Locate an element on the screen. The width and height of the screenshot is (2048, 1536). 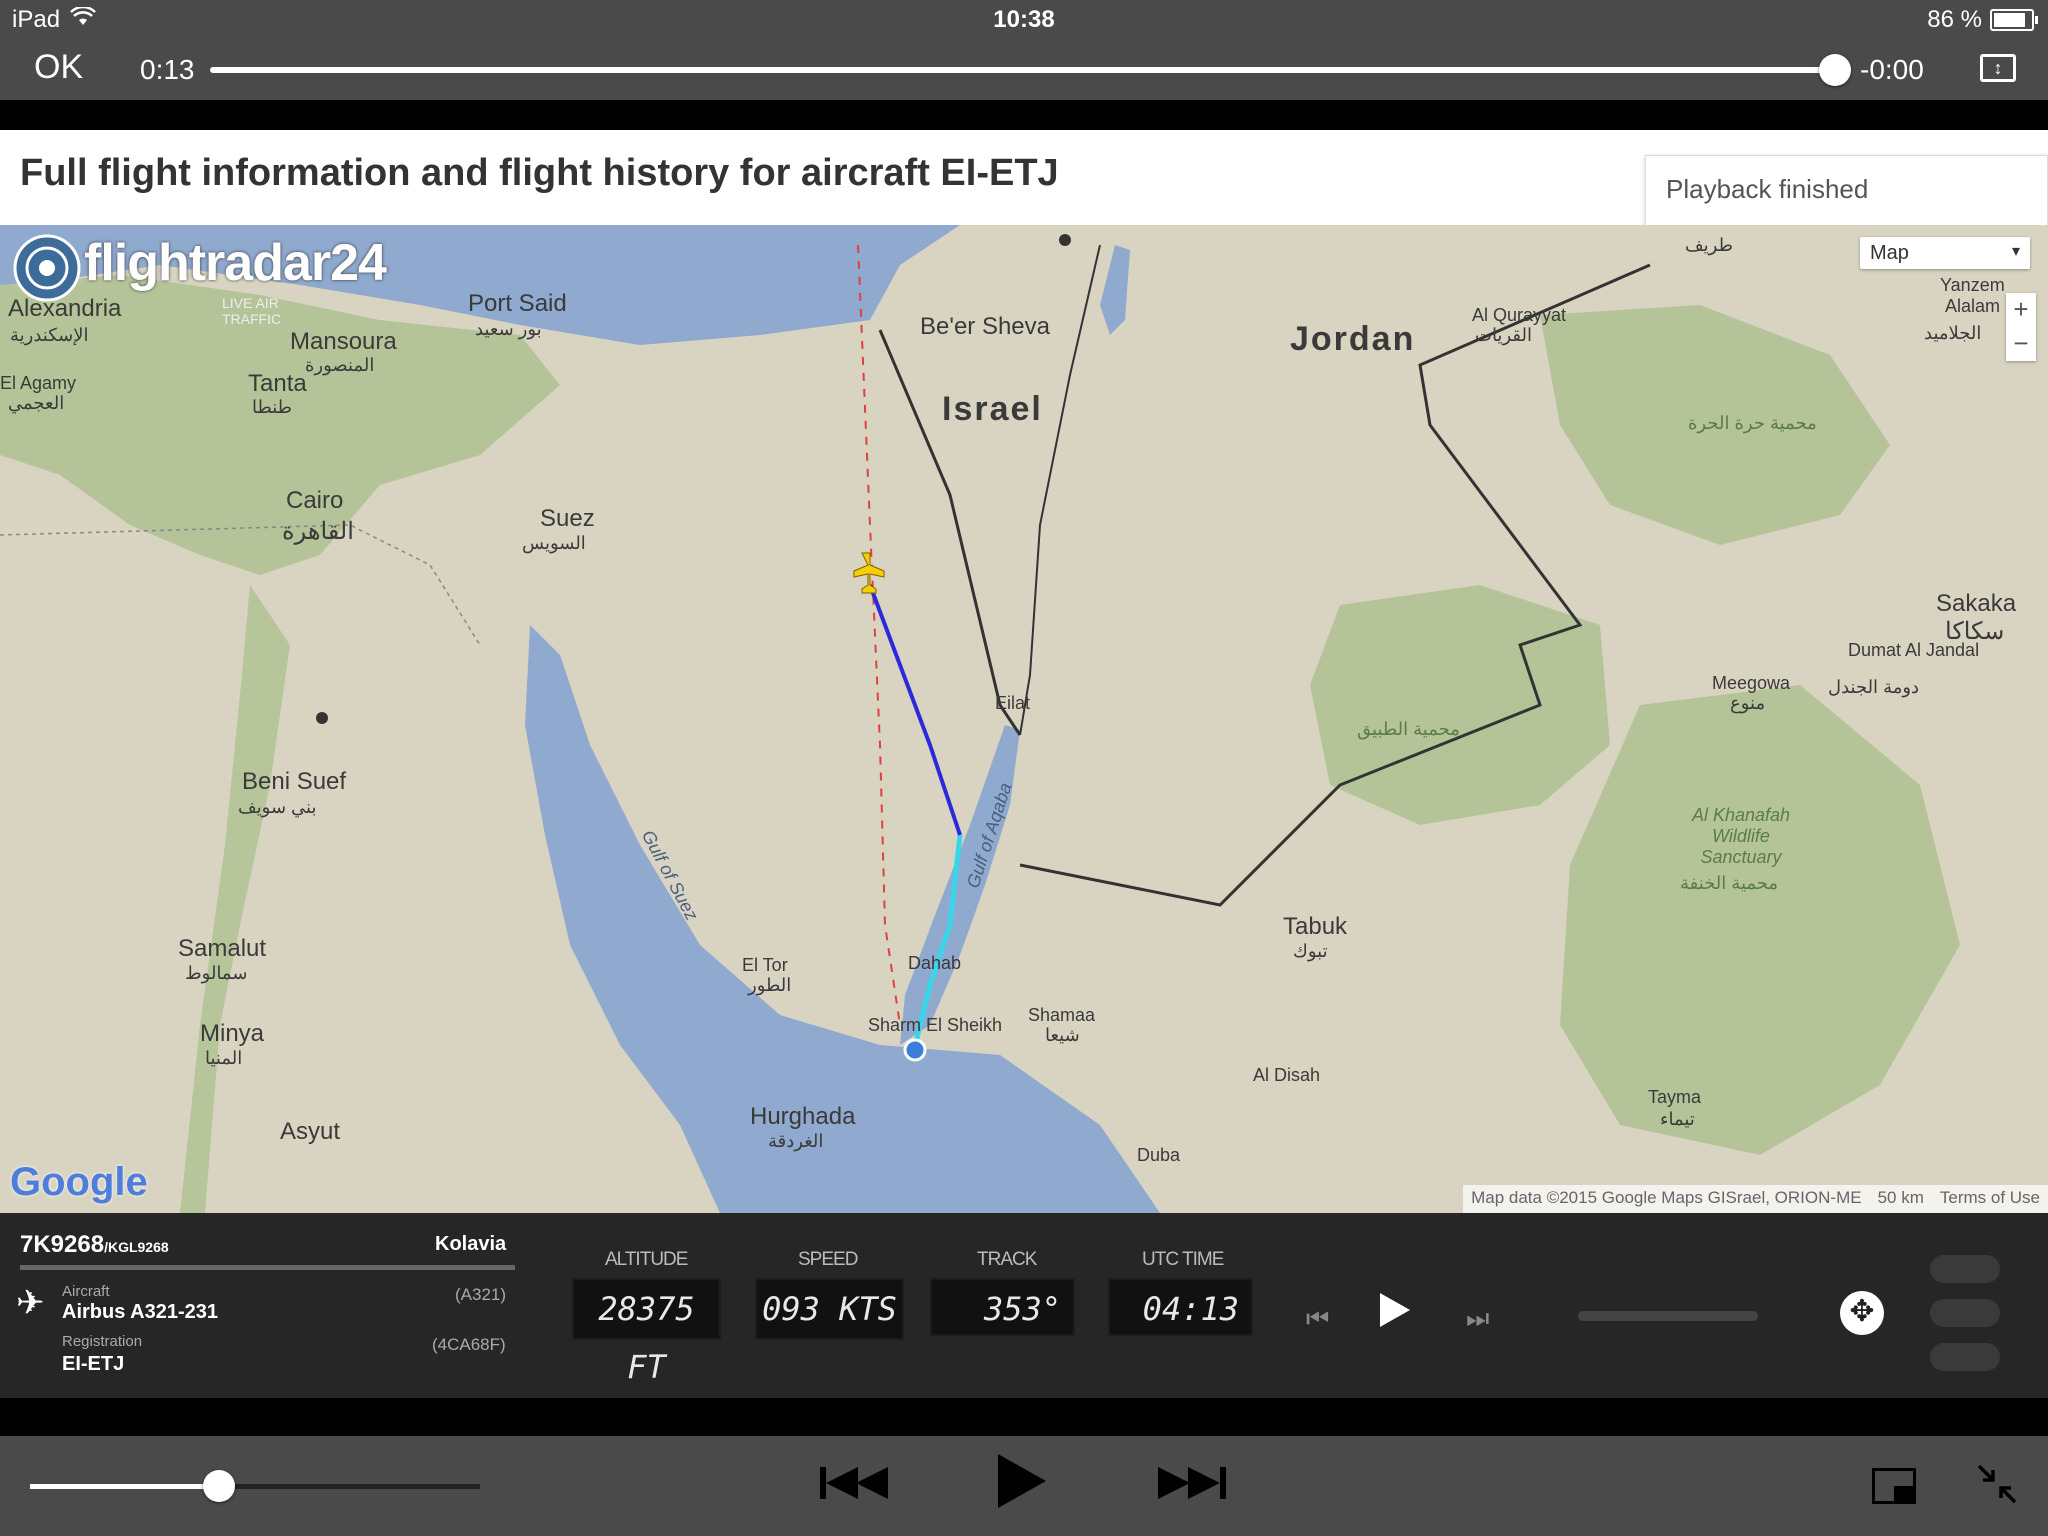
status-right: 86 % is located at coordinates (1982, 20).